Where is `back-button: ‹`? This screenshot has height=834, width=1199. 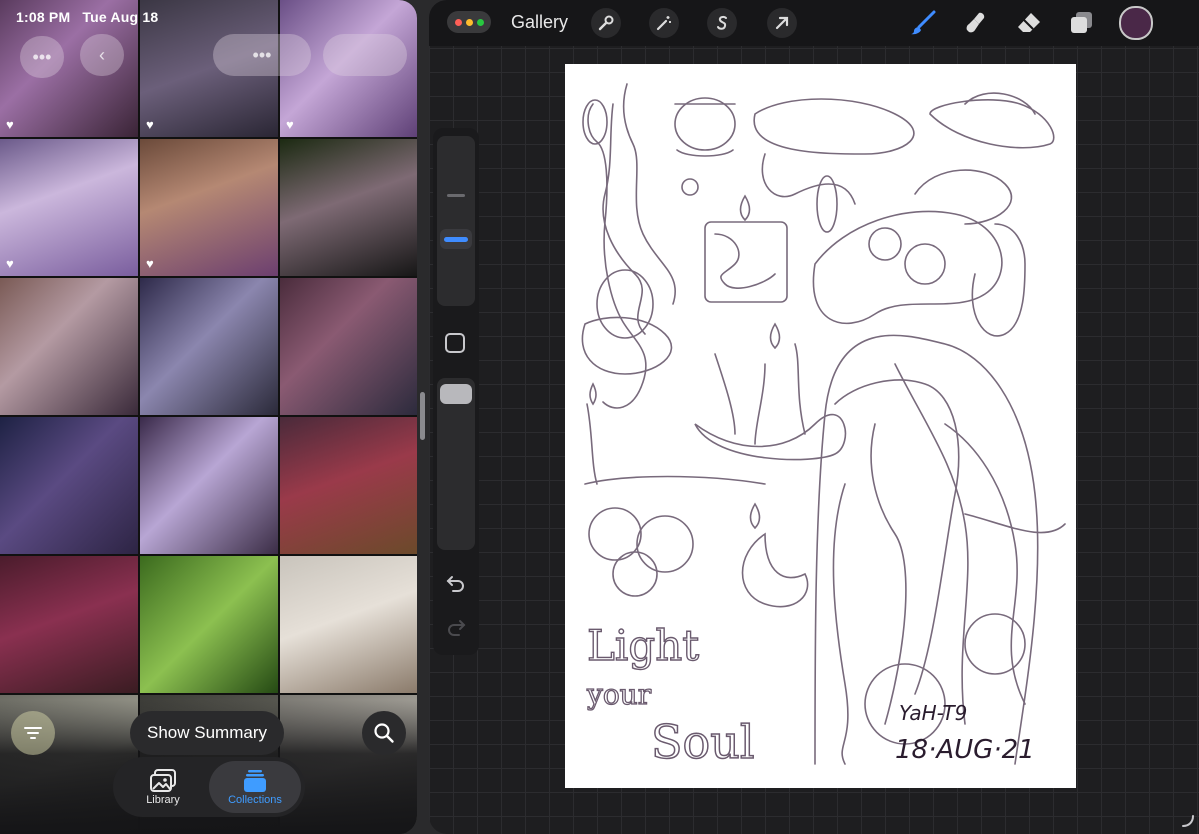 back-button: ‹ is located at coordinates (102, 55).